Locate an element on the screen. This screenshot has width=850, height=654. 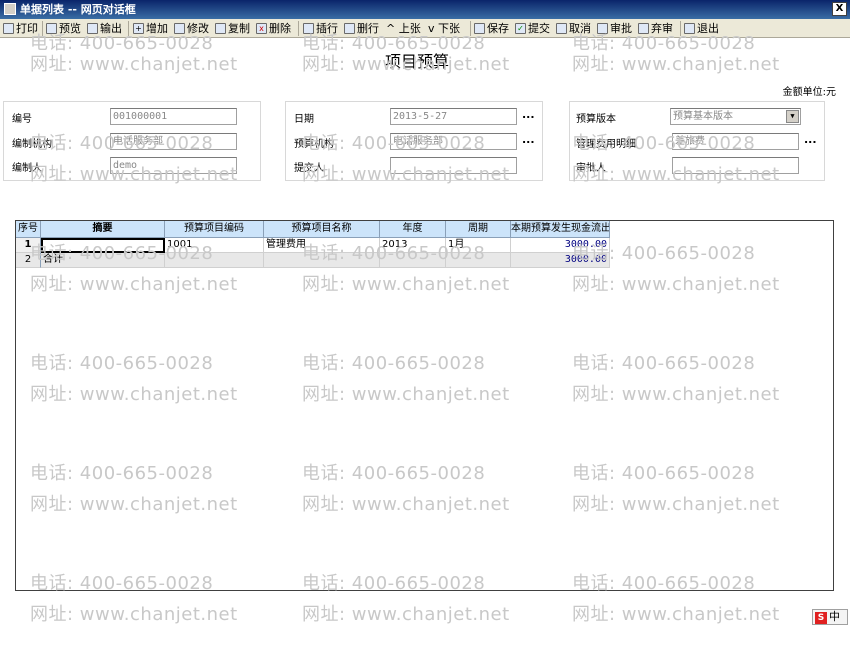
period-cell: 1月 is located at coordinates (478, 245).